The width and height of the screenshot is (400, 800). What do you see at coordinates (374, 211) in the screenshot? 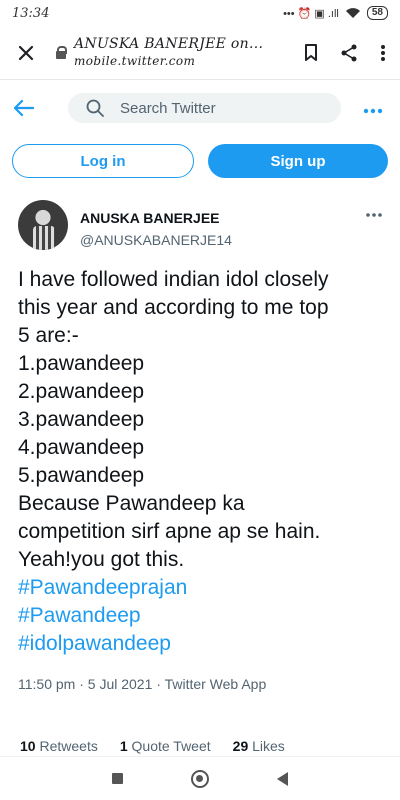
I see `tweet-more-button` at bounding box center [374, 211].